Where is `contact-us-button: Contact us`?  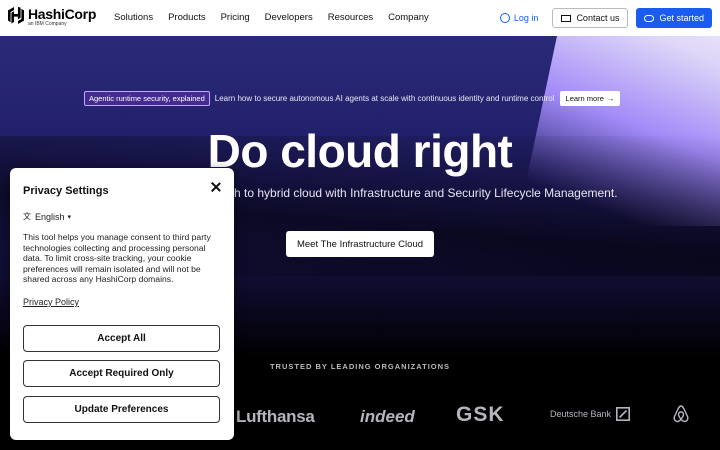 contact-us-button: Contact us is located at coordinates (590, 18).